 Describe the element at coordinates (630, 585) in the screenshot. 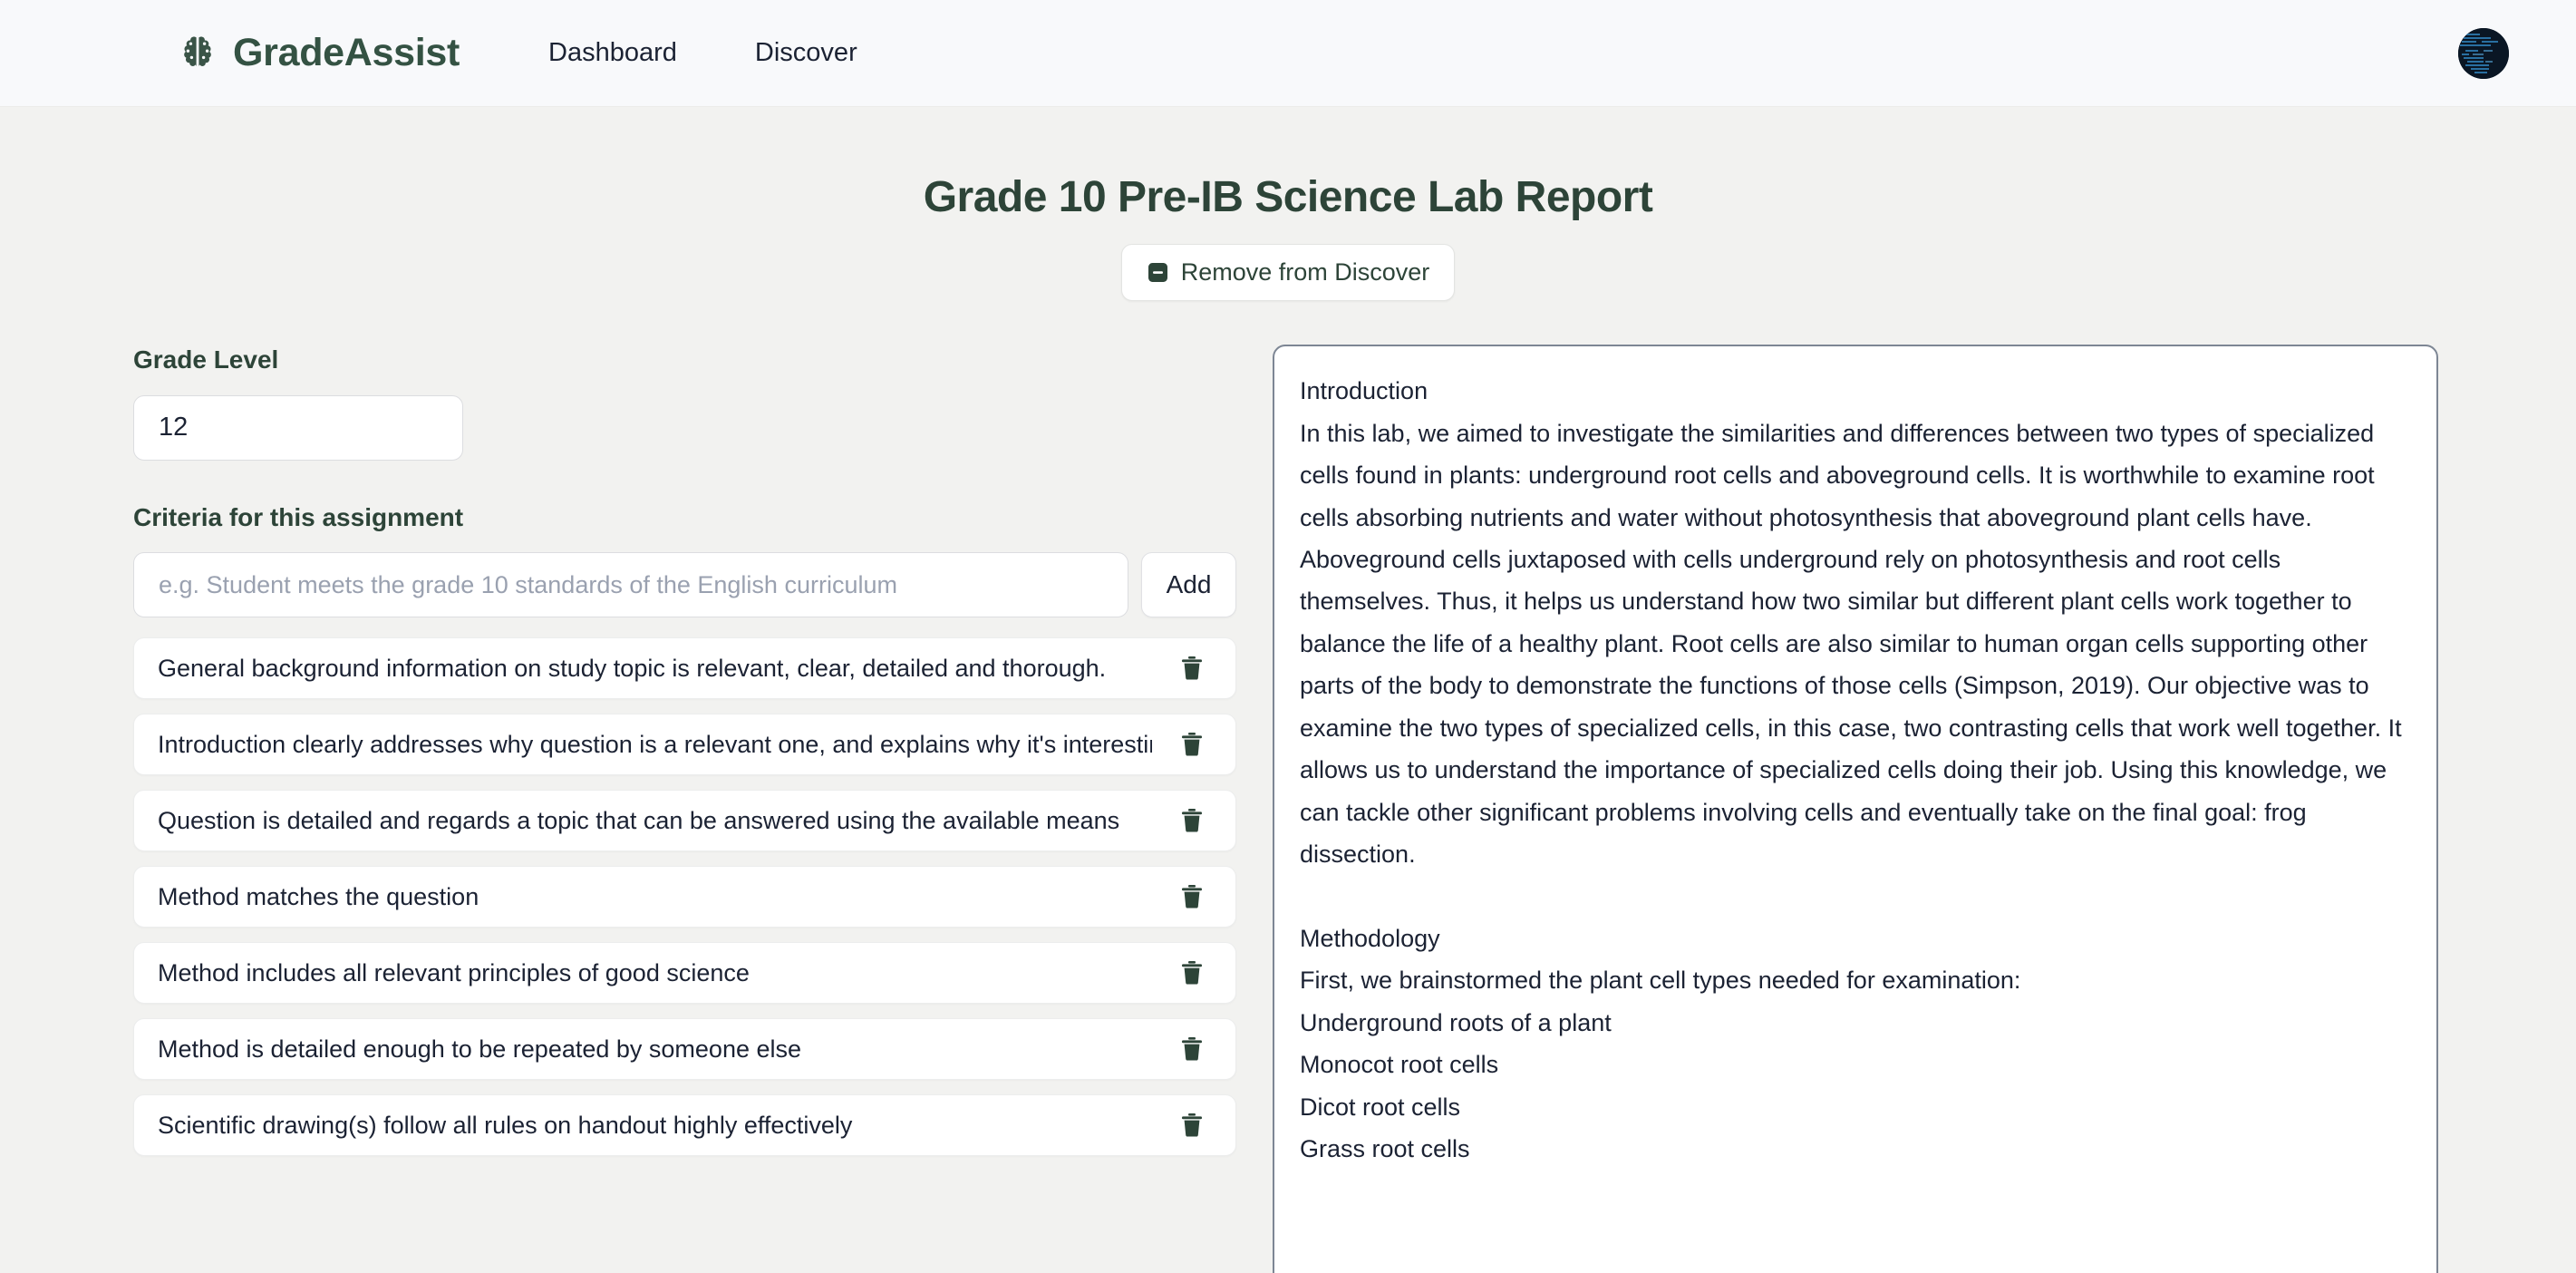

I see `criteria-input` at that location.